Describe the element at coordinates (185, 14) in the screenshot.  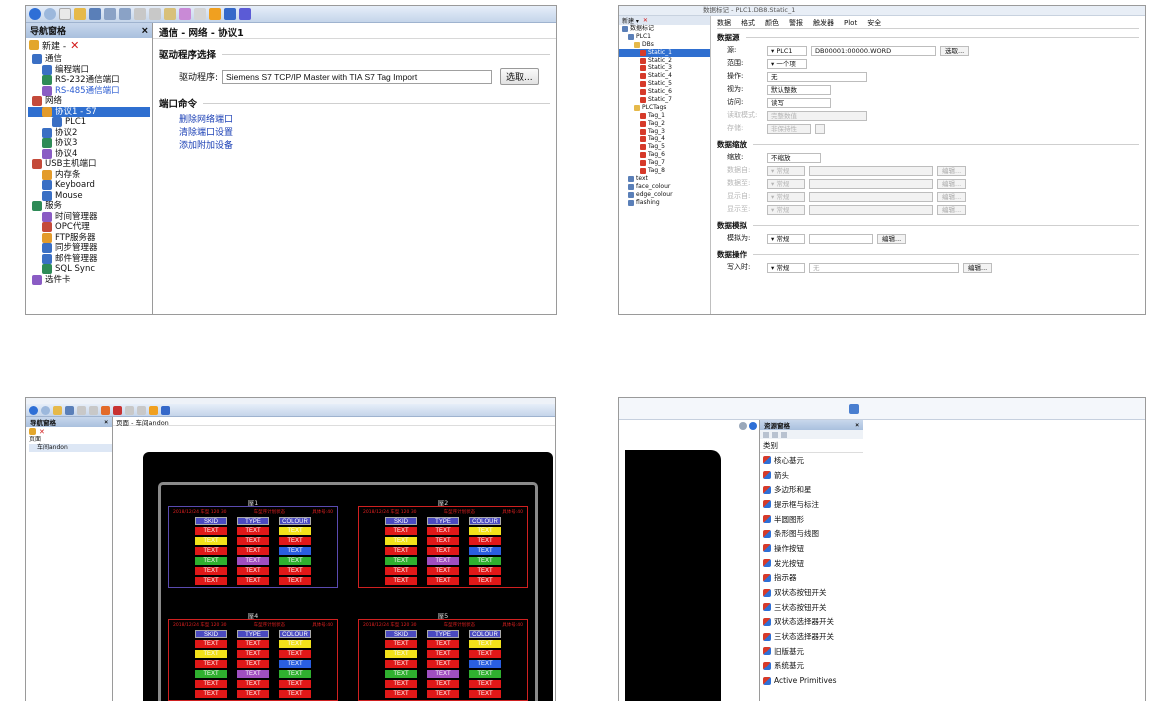
I see `tag-icon` at that location.